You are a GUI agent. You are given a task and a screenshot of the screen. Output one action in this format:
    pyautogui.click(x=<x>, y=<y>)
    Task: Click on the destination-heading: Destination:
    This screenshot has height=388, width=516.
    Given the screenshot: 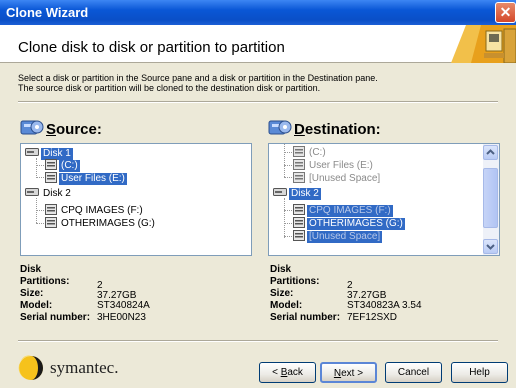 What is the action you would take?
    pyautogui.click(x=324, y=129)
    